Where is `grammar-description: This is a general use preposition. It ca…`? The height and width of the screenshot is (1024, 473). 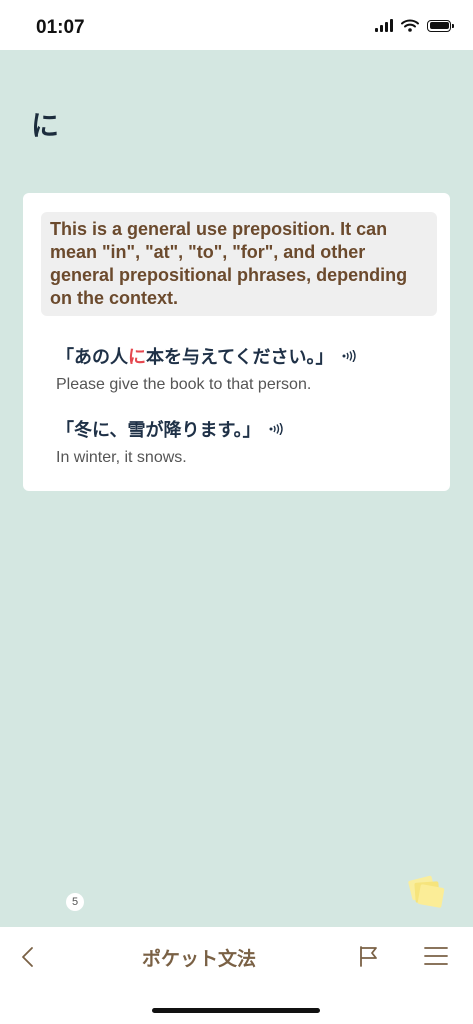
grammar-description: This is a general use preposition. It ca… is located at coordinates (239, 264).